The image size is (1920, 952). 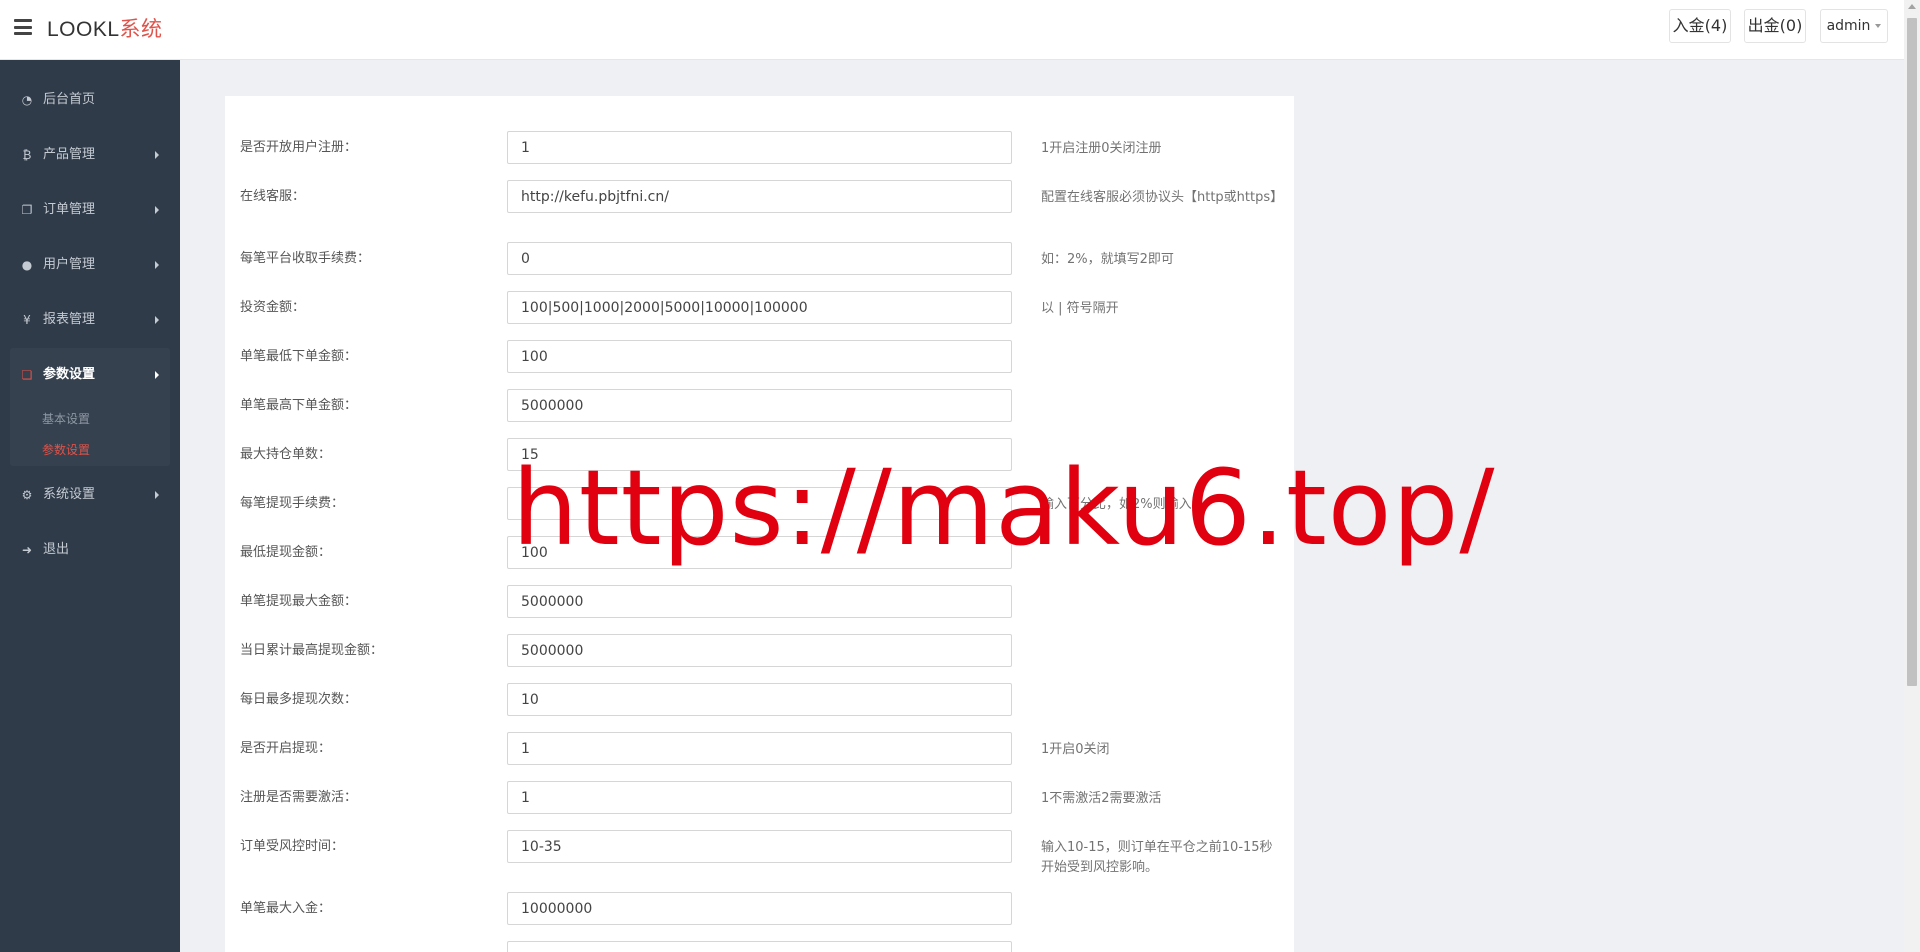 I want to click on field-hint: 输入10-15，则订单在平仓之前10-15秒开始受到风控影响。, so click(x=1157, y=857).